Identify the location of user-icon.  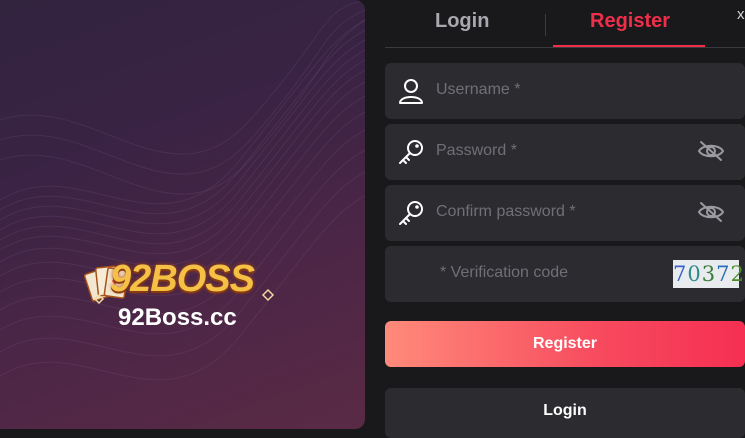
(411, 91).